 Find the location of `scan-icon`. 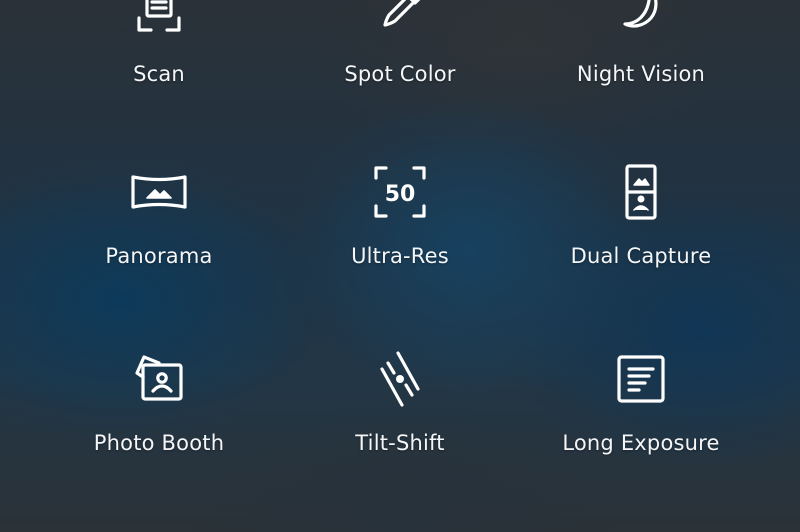

scan-icon is located at coordinates (159, 21).